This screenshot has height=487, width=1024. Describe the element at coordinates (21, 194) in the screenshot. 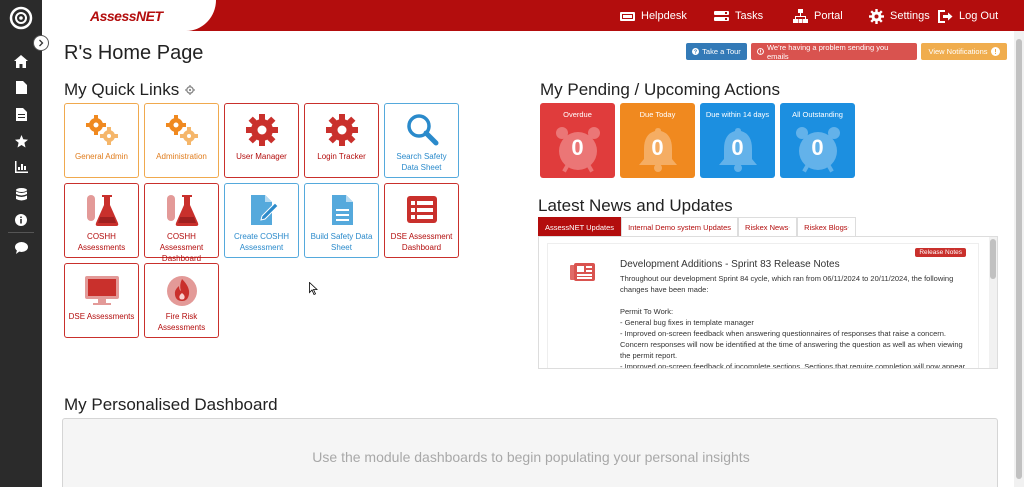

I see `database-icon` at that location.